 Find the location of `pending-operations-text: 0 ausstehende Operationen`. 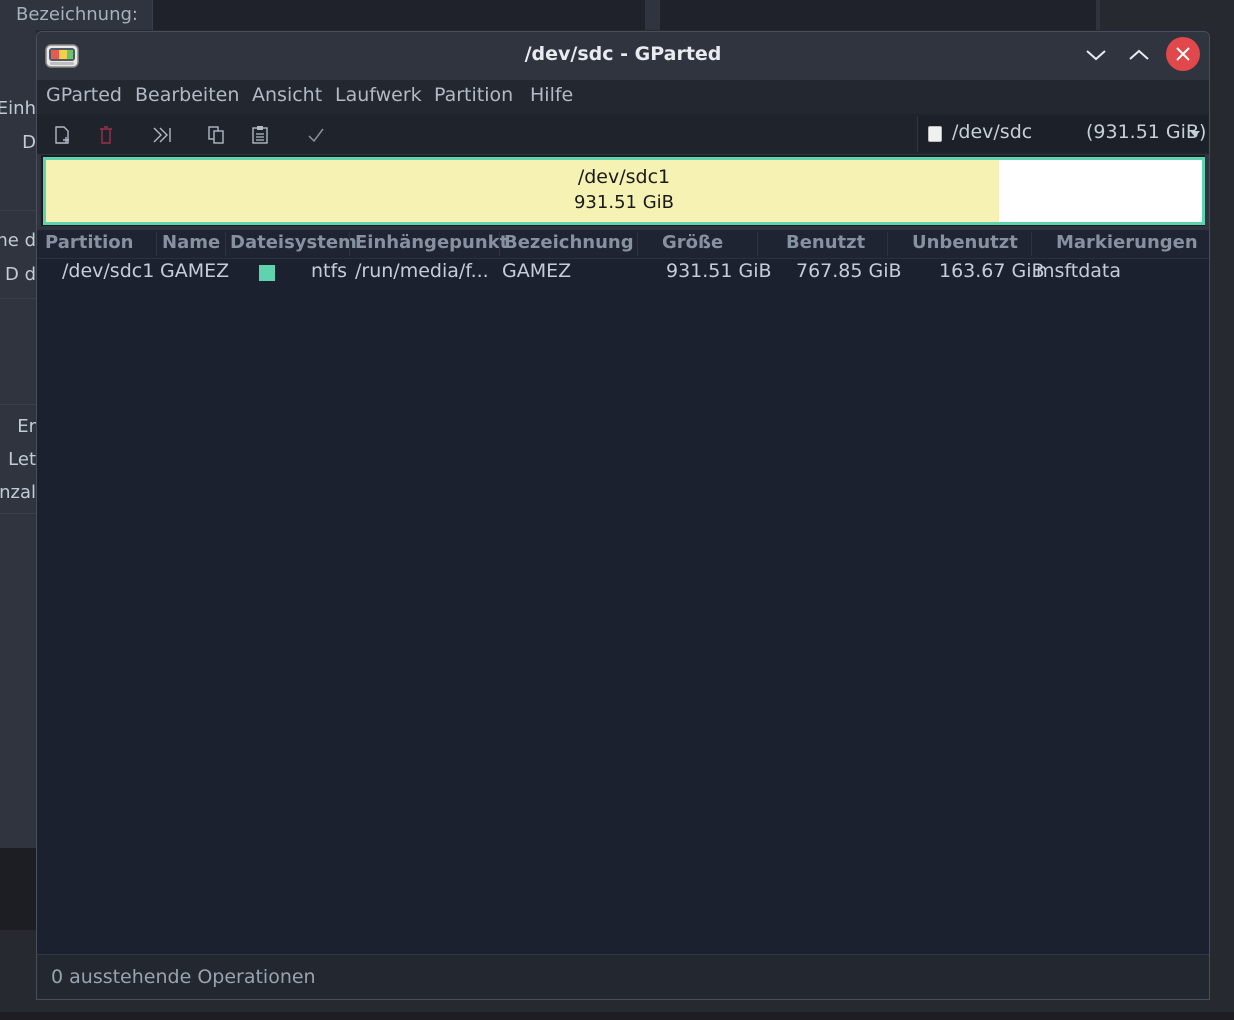

pending-operations-text: 0 ausstehende Operationen is located at coordinates (183, 977).